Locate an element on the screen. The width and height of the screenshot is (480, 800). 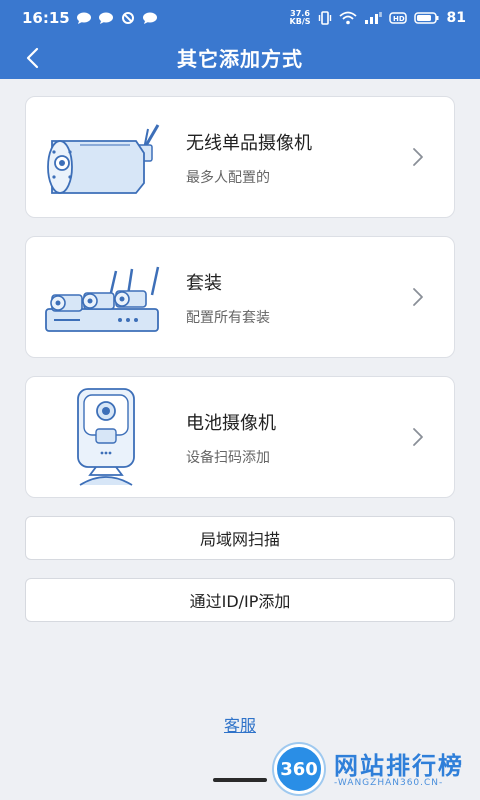
watermark-url: -WANGZHAN360.CN- is located at coordinates (389, 783).